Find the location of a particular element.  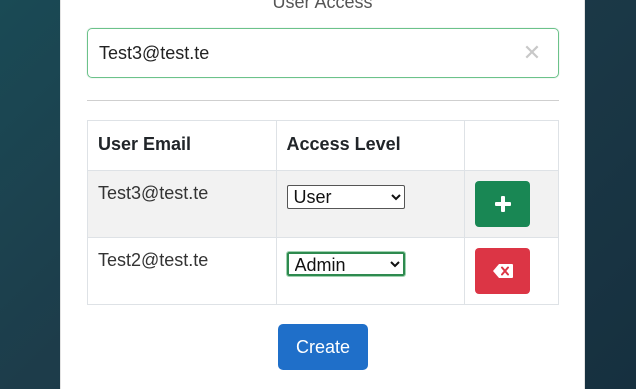

table-row: Test2@test.te User Admin is located at coordinates (323, 271).